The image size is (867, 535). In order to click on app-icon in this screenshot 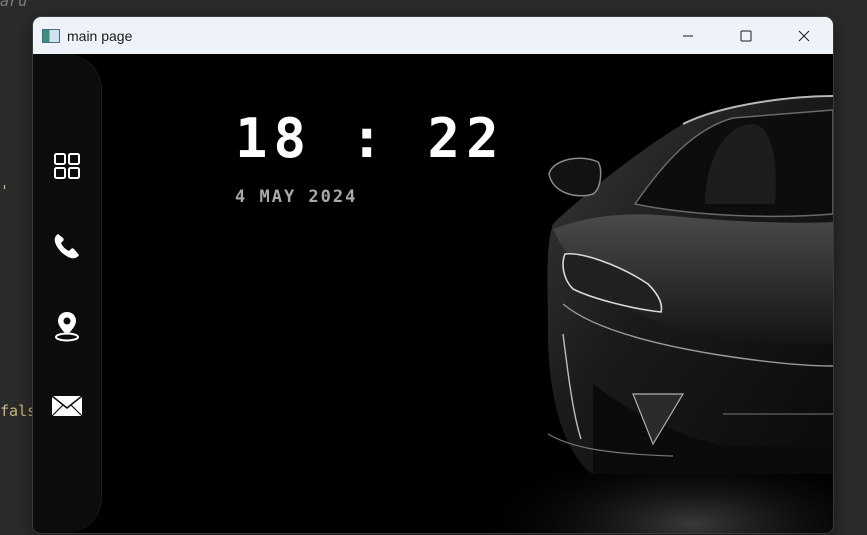, I will do `click(51, 35)`.